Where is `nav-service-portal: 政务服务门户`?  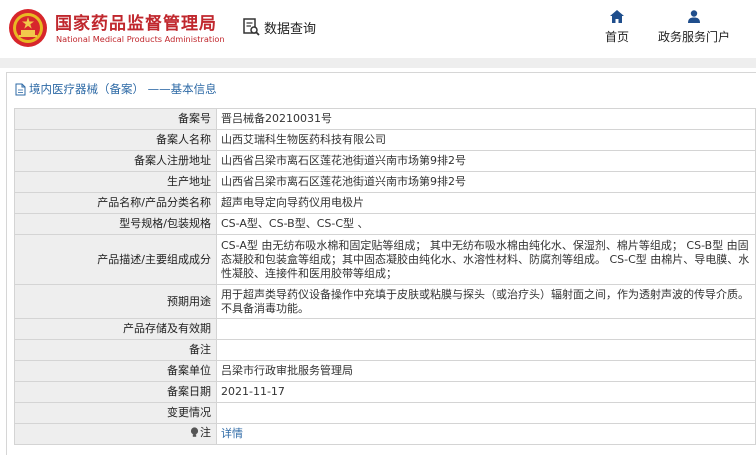
nav-service-portal: 政务服务门户 is located at coordinates (694, 27).